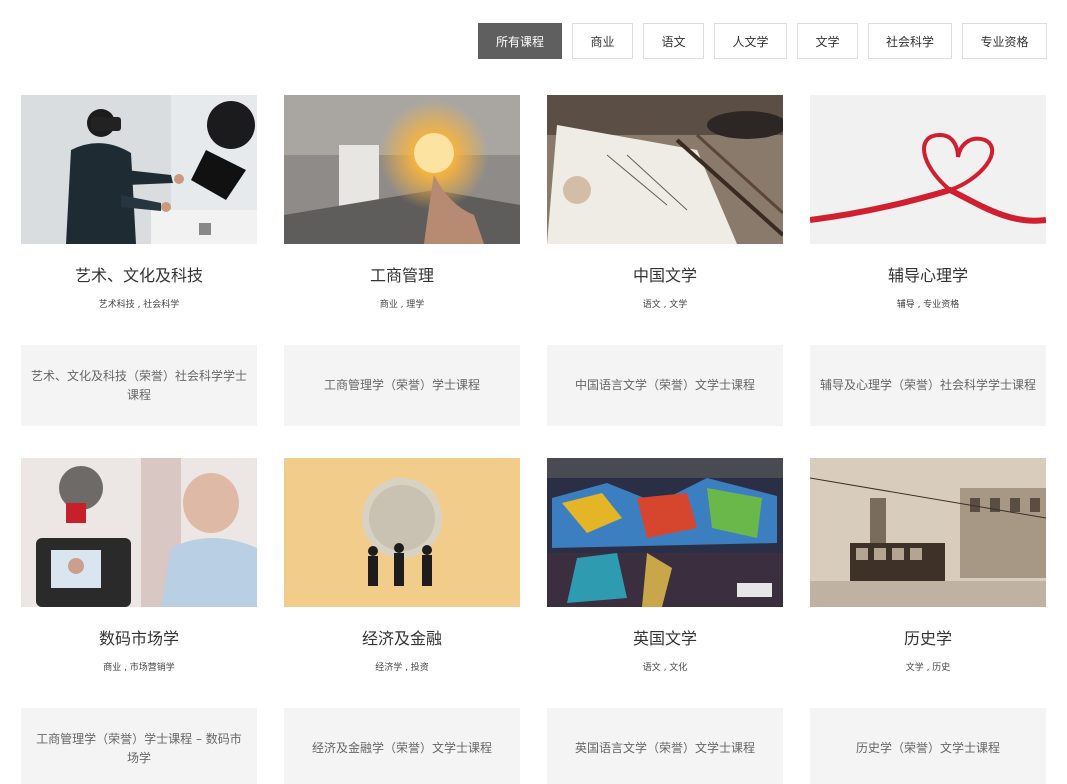 The width and height of the screenshot is (1067, 784). What do you see at coordinates (665, 260) in the screenshot?
I see `course-card: 中国文学 语文 , 文学 中国语言文学（荣誉）文学士课程` at bounding box center [665, 260].